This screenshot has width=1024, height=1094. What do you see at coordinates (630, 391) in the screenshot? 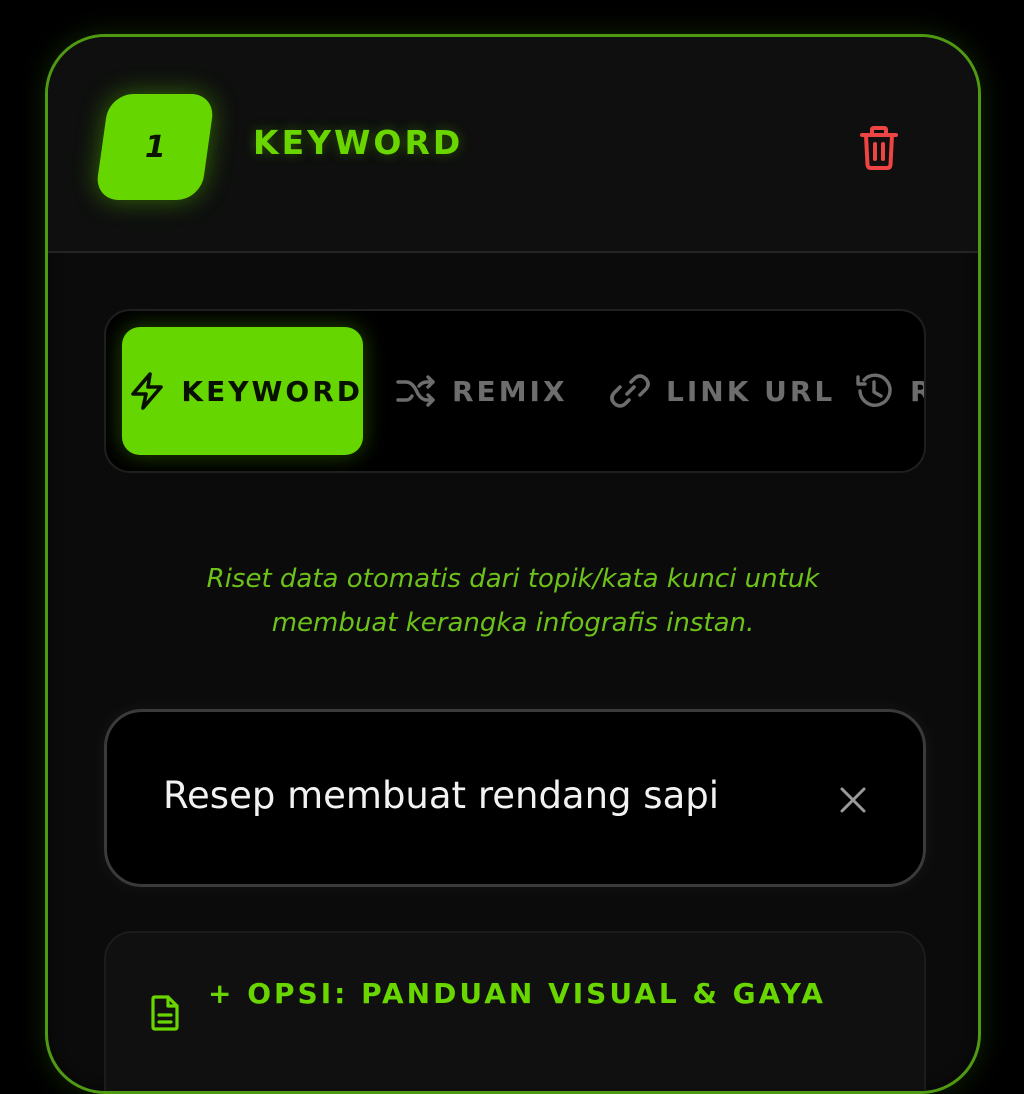
I see `link-icon` at bounding box center [630, 391].